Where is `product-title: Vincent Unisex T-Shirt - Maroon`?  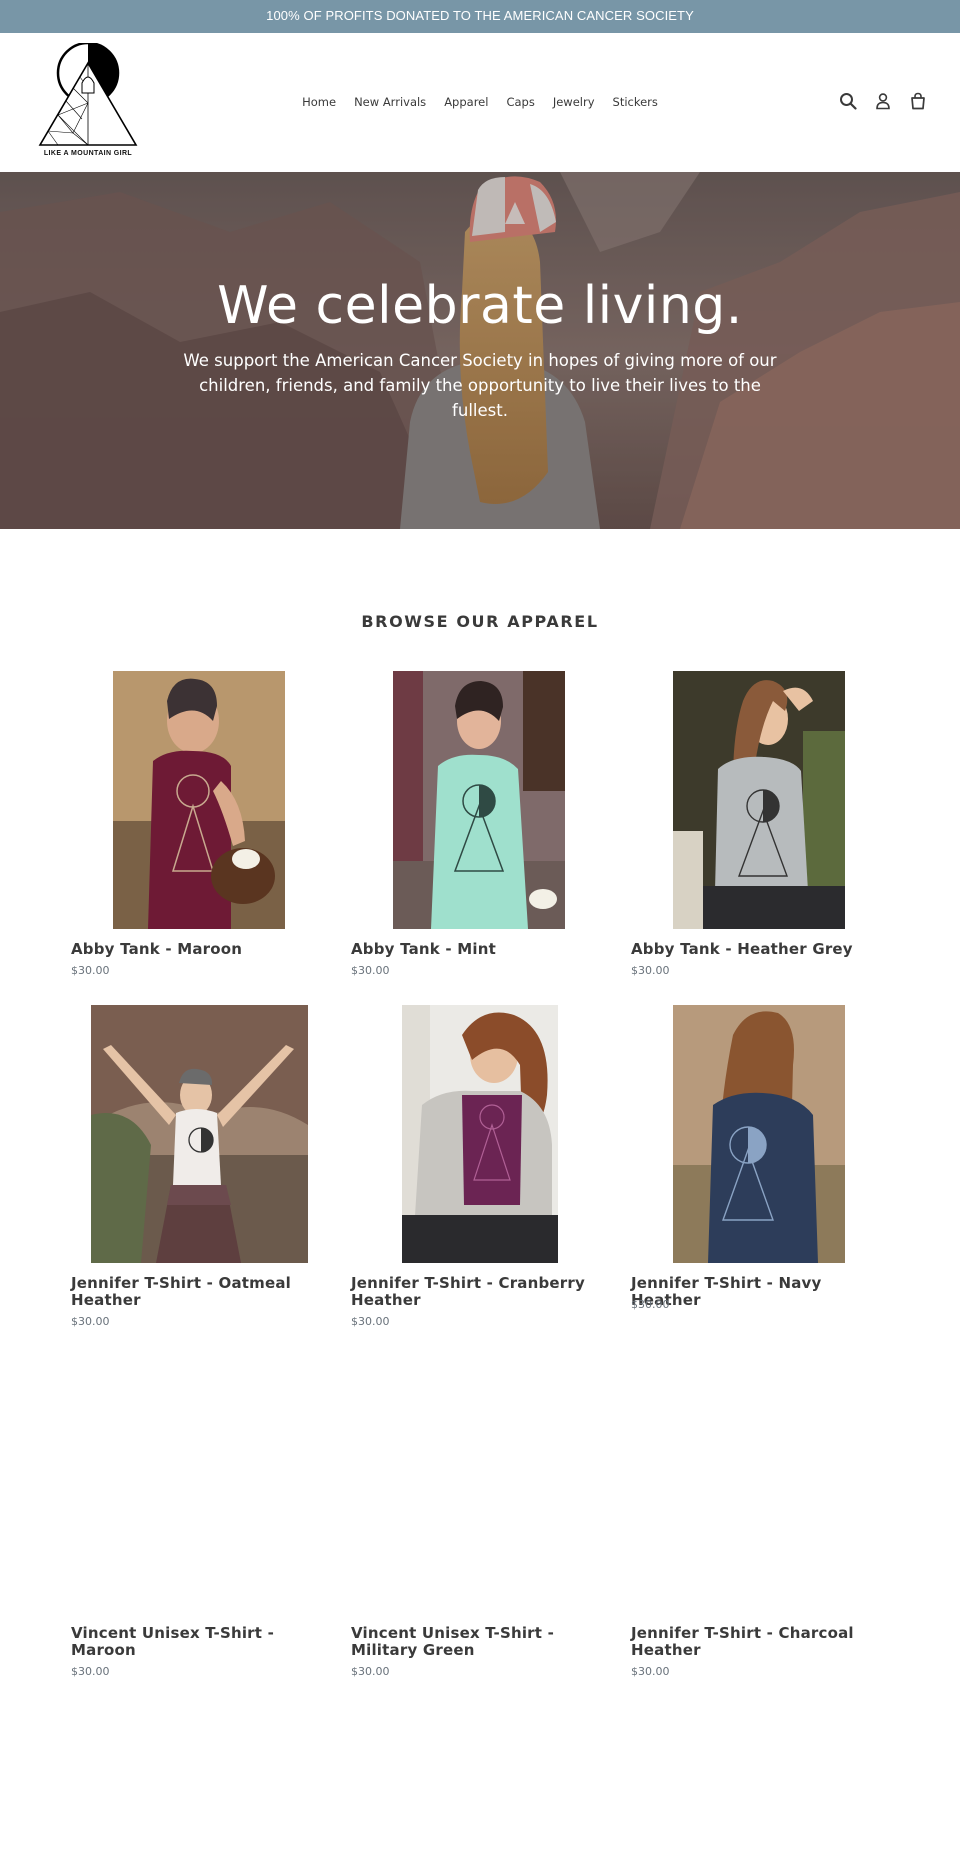
product-title: Vincent Unisex T-Shirt - Maroon is located at coordinates (201, 1642).